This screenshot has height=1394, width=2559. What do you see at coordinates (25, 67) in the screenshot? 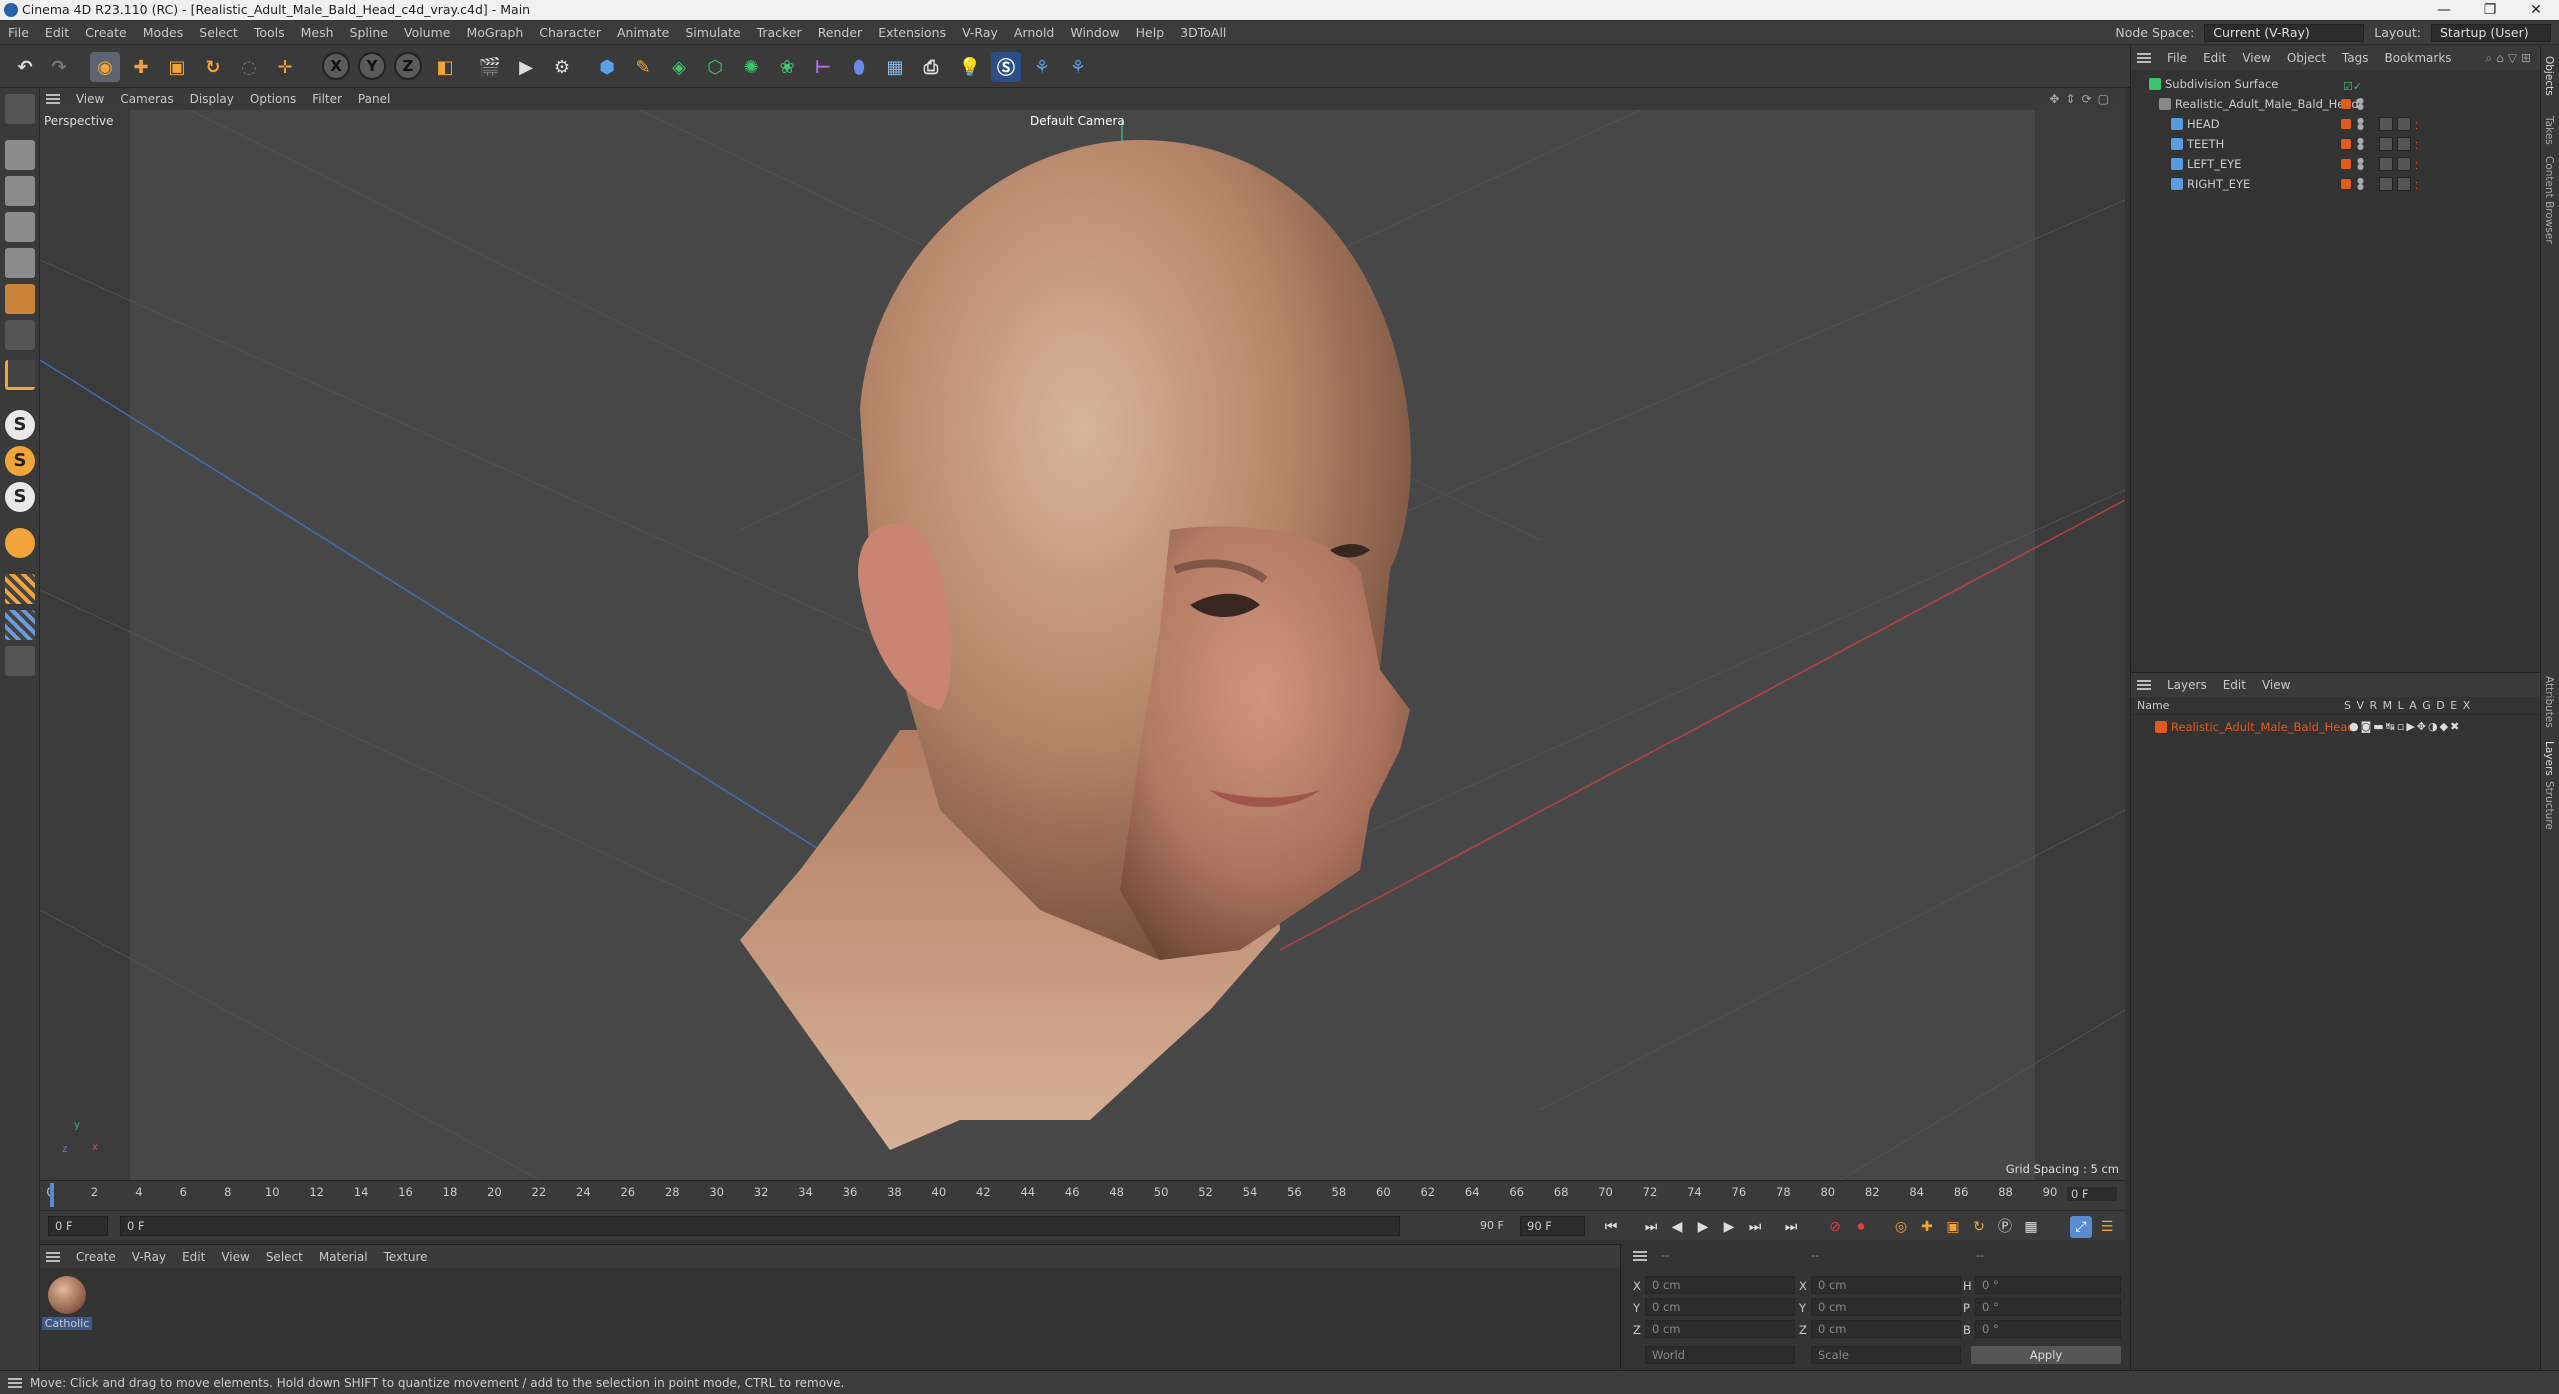
I see `undo-icon: ↶` at bounding box center [25, 67].